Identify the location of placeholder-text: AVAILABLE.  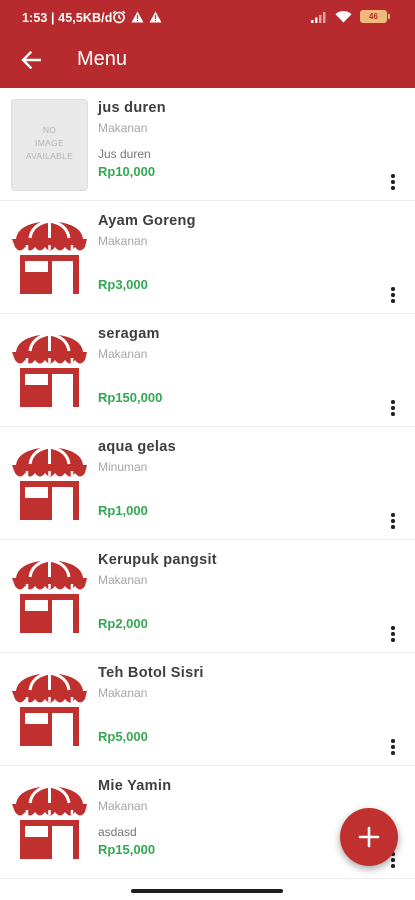
(49, 156).